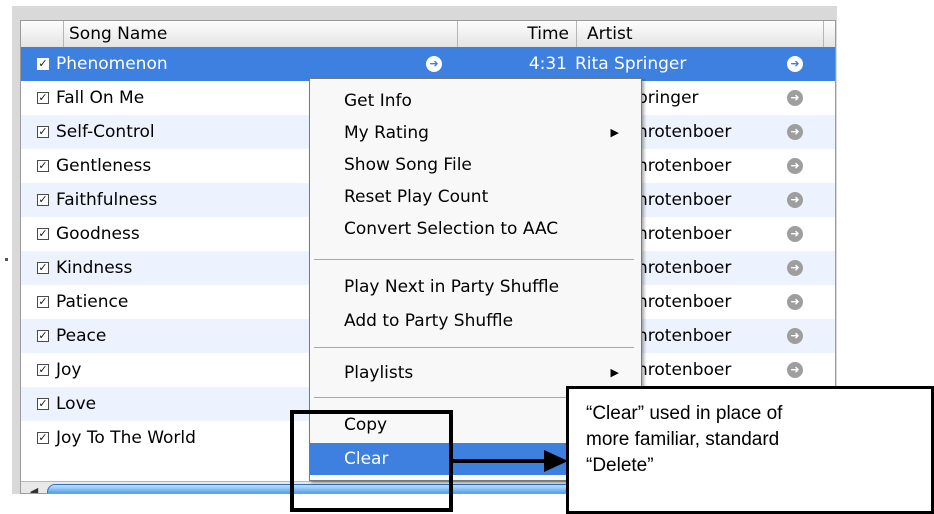  Describe the element at coordinates (69, 370) in the screenshot. I see `song-name: Joy` at that location.